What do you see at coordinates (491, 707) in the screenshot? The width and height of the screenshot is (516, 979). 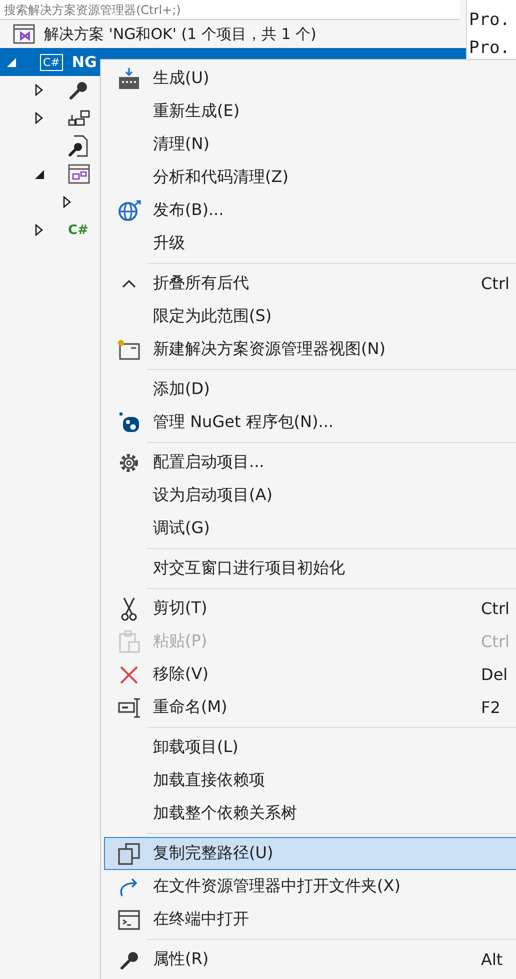 I see `shortcut-label: F2` at bounding box center [491, 707].